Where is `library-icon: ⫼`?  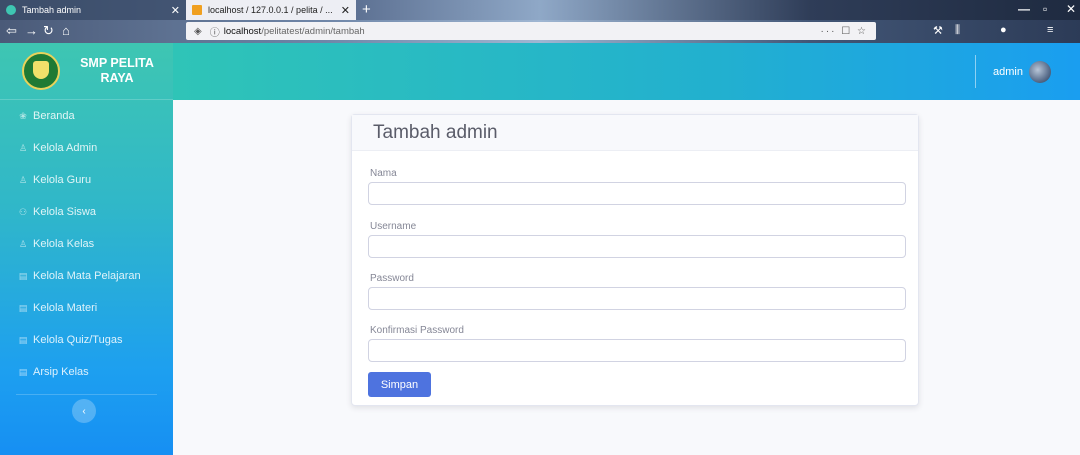
library-icon: ⫼ is located at coordinates (957, 30).